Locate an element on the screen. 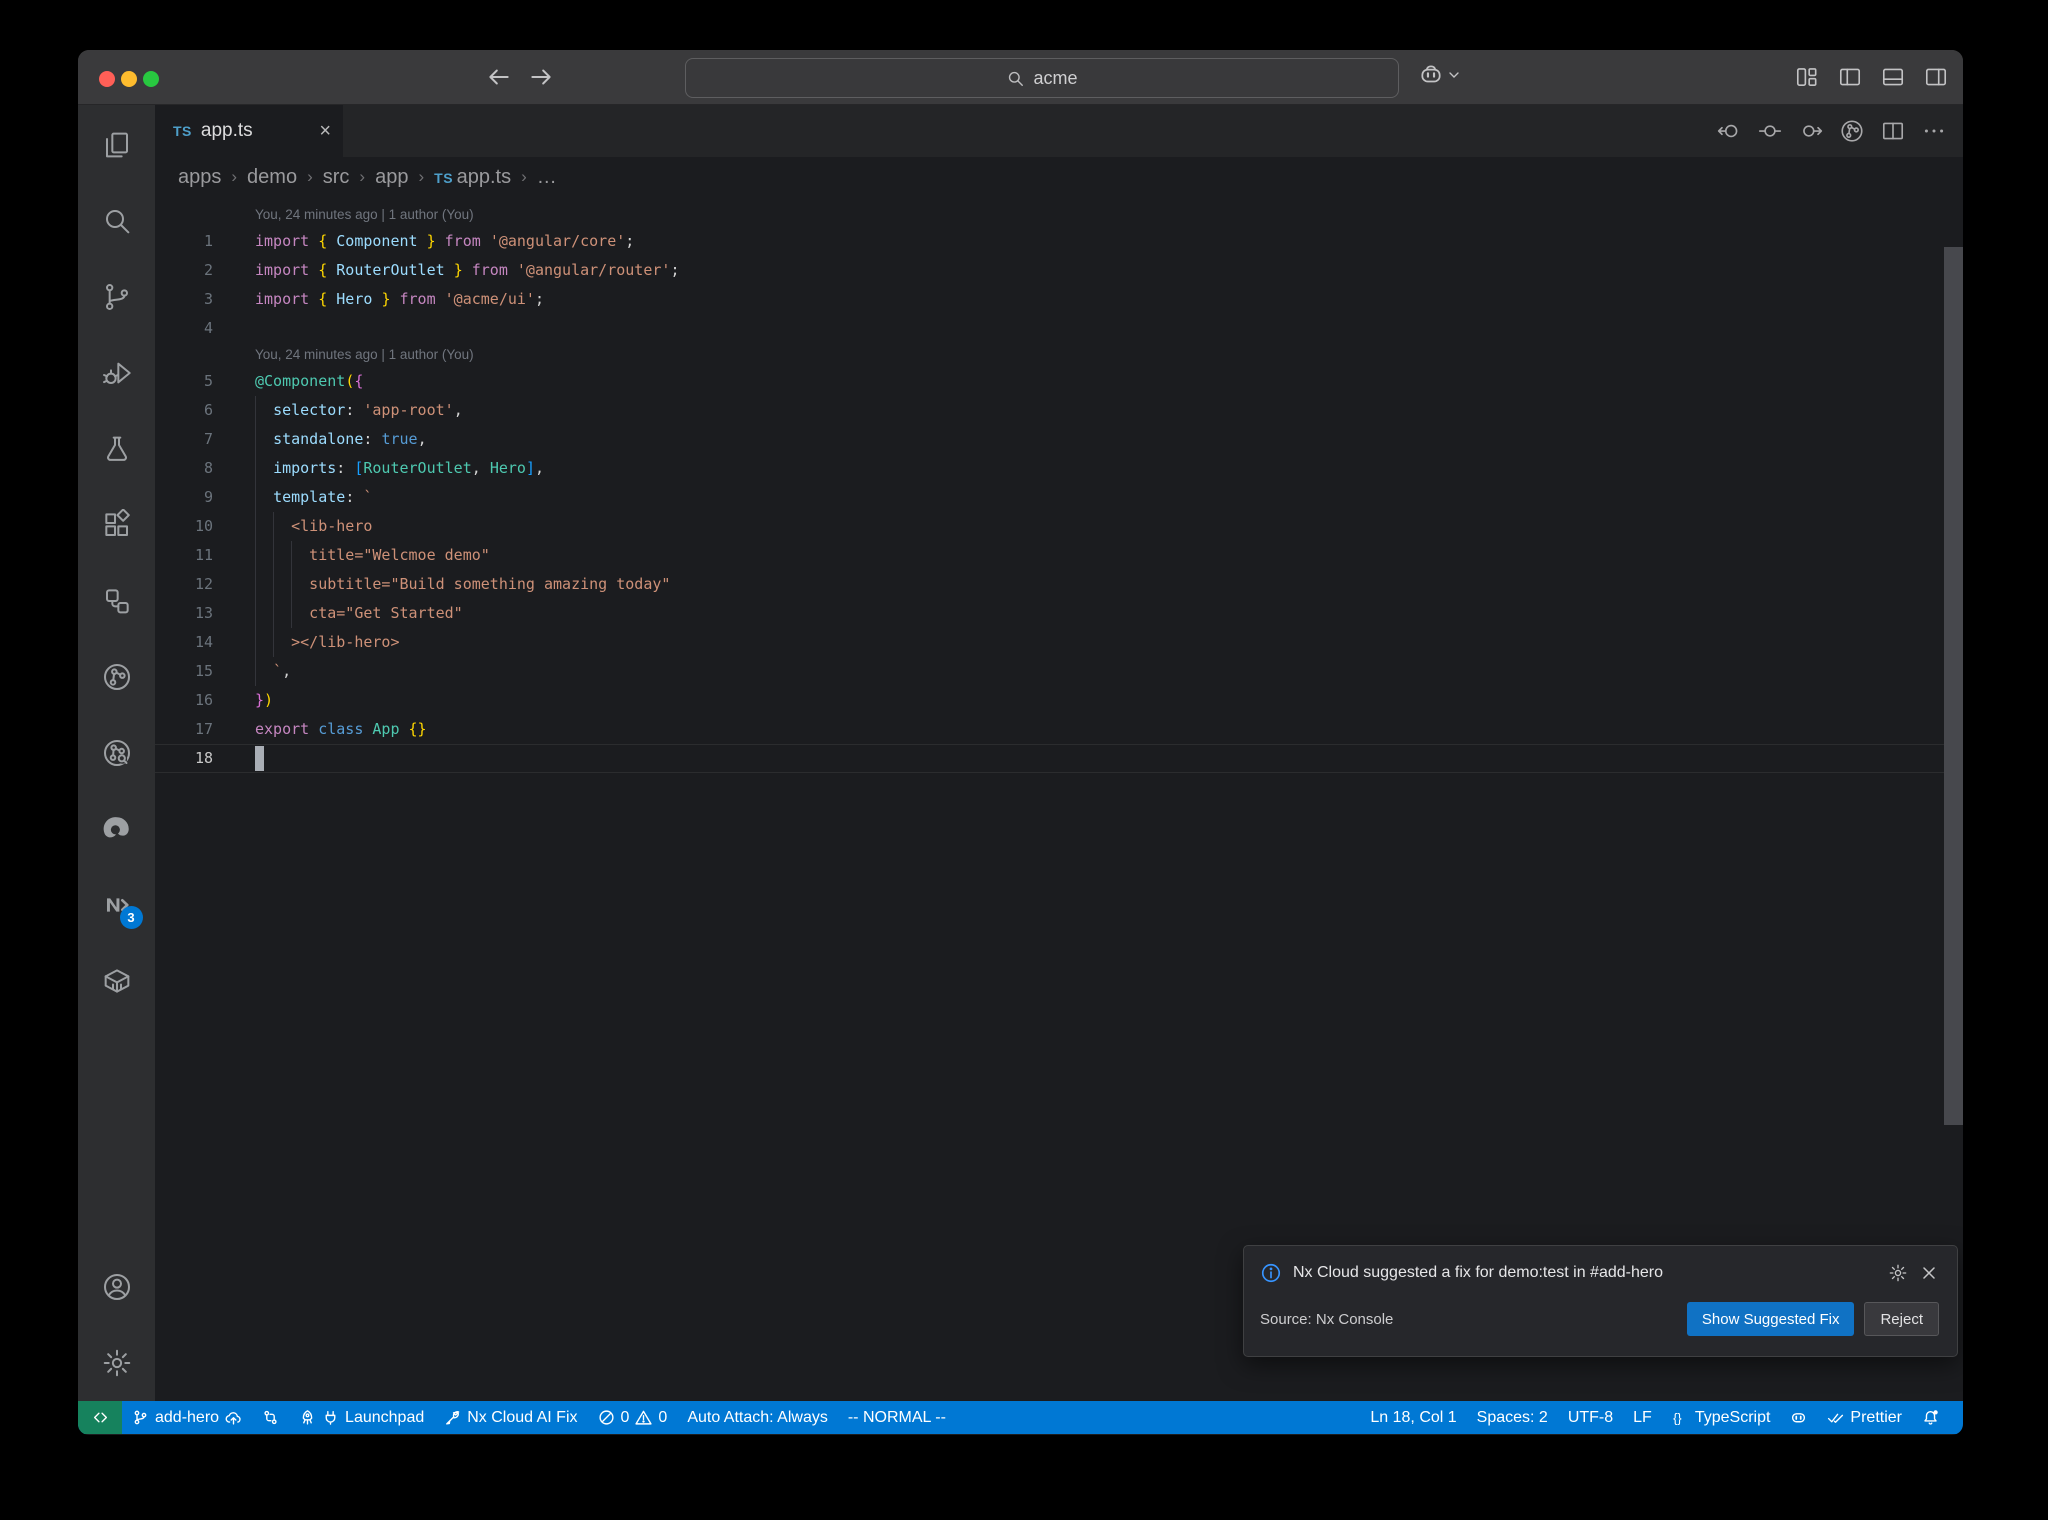  line-number: 8 is located at coordinates (208, 468).